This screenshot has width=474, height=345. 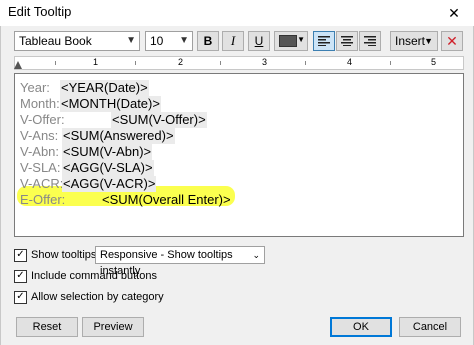 What do you see at coordinates (40, 103) in the screenshot?
I see `line-label: Month:` at bounding box center [40, 103].